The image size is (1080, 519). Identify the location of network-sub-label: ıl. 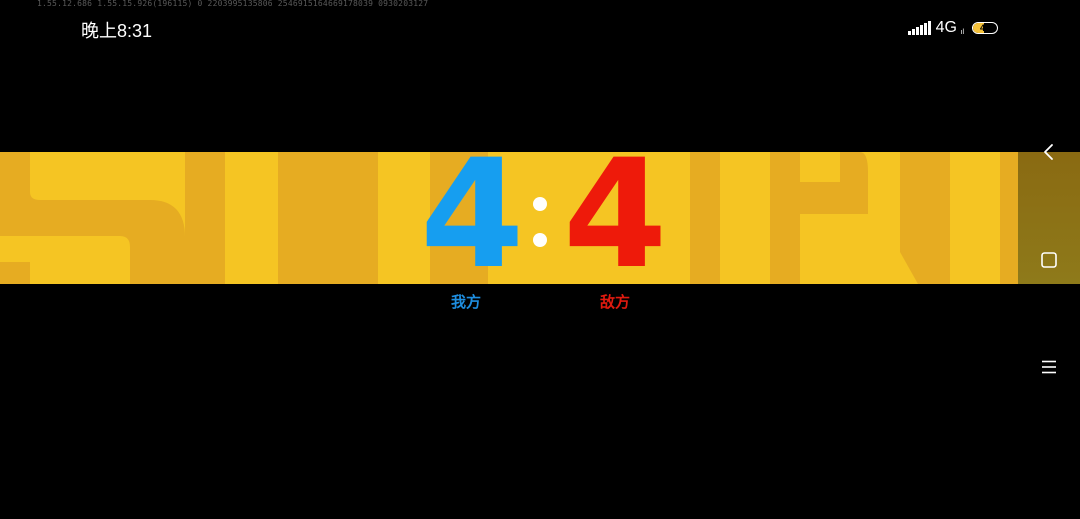
(962, 32).